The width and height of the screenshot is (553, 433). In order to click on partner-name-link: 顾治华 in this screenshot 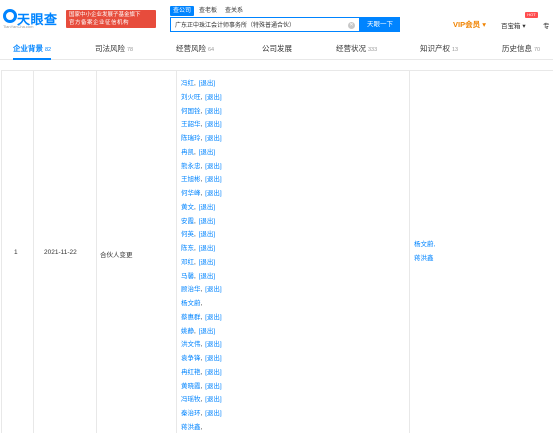, I will do `click(191, 289)`.